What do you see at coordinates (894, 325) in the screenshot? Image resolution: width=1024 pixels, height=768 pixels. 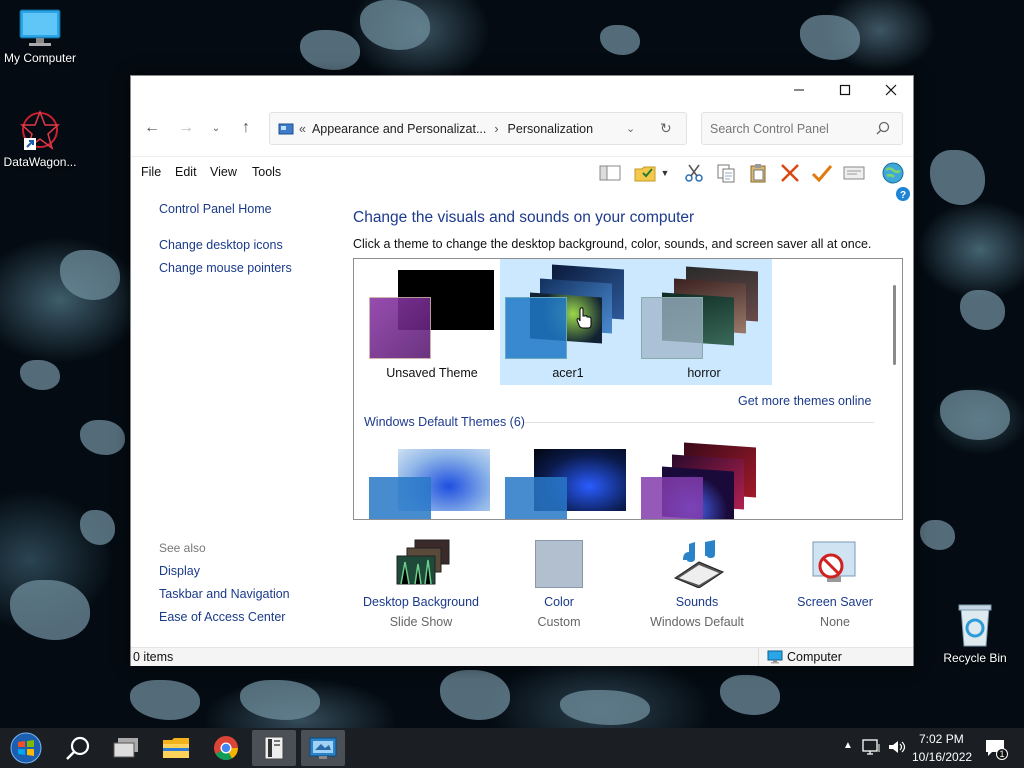 I see `theme-list-scrollbar` at bounding box center [894, 325].